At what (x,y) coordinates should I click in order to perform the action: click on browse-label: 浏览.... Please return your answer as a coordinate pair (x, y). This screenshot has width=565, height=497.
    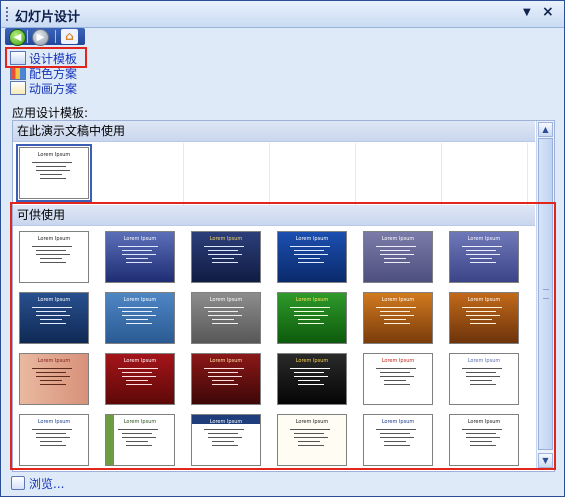
    Looking at the image, I should click on (47, 483).